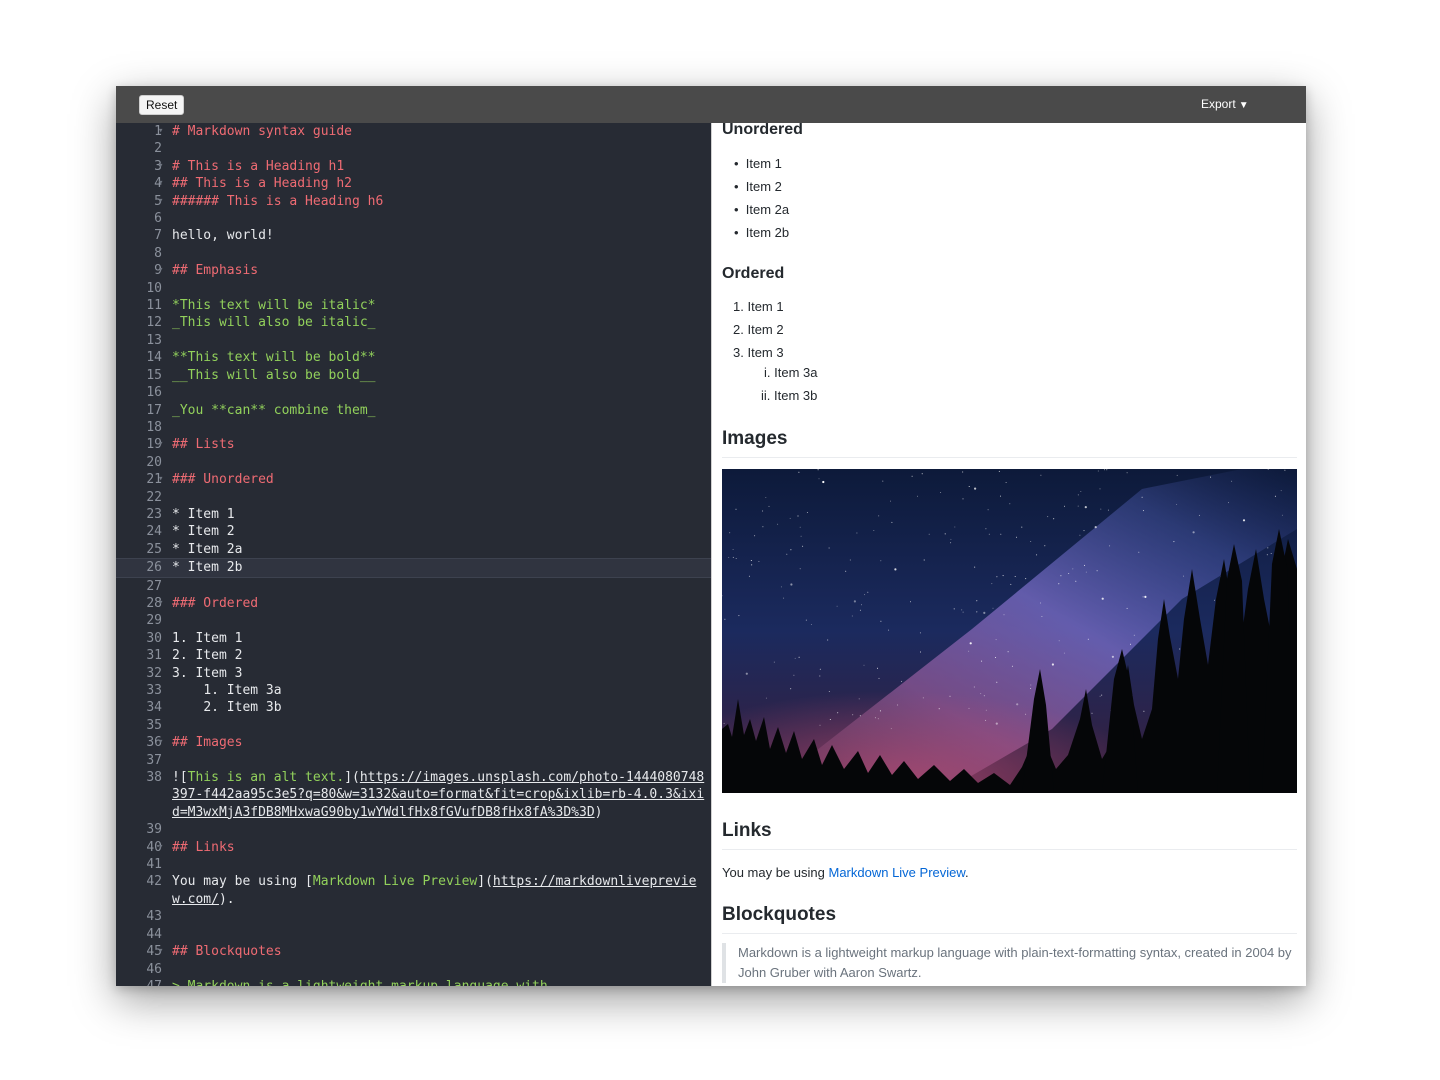 The image size is (1440, 1080). What do you see at coordinates (758, 329) in the screenshot?
I see `list-item: 2. Item 2` at bounding box center [758, 329].